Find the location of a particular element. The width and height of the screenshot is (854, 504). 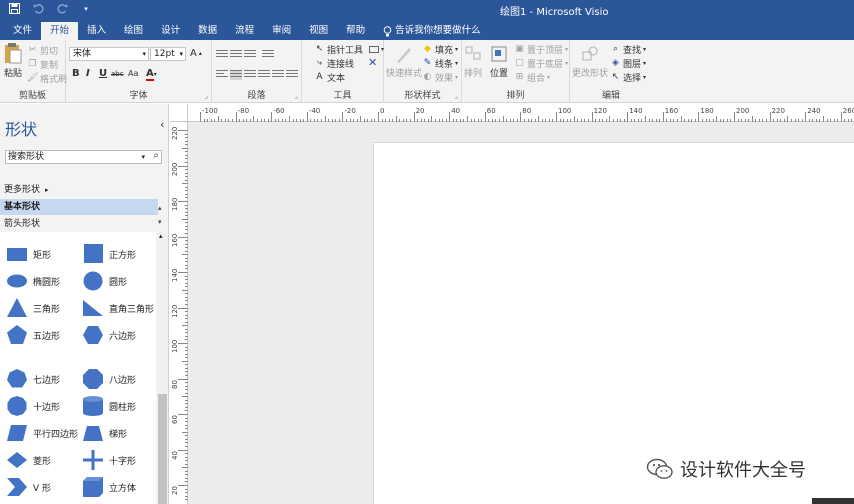

pointer-tool-button: ↖ 指针工具 ▾ is located at coordinates (349, 49).